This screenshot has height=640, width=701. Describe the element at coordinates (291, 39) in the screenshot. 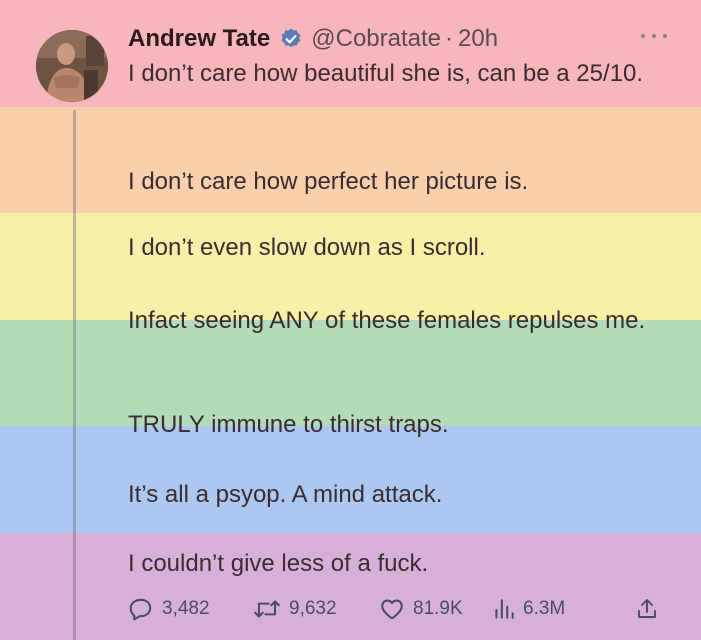

I see `verified-badge-icon` at that location.